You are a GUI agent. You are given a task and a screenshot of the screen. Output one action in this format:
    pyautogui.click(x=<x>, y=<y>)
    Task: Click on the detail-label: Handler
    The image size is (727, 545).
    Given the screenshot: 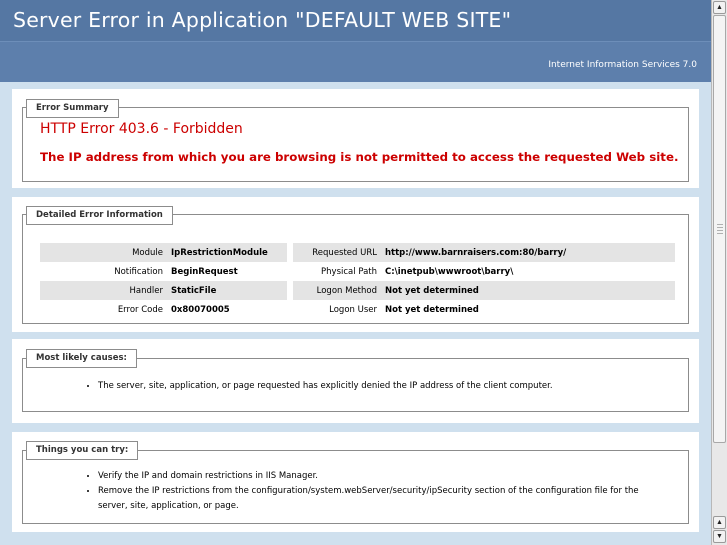 What is the action you would take?
    pyautogui.click(x=103, y=290)
    